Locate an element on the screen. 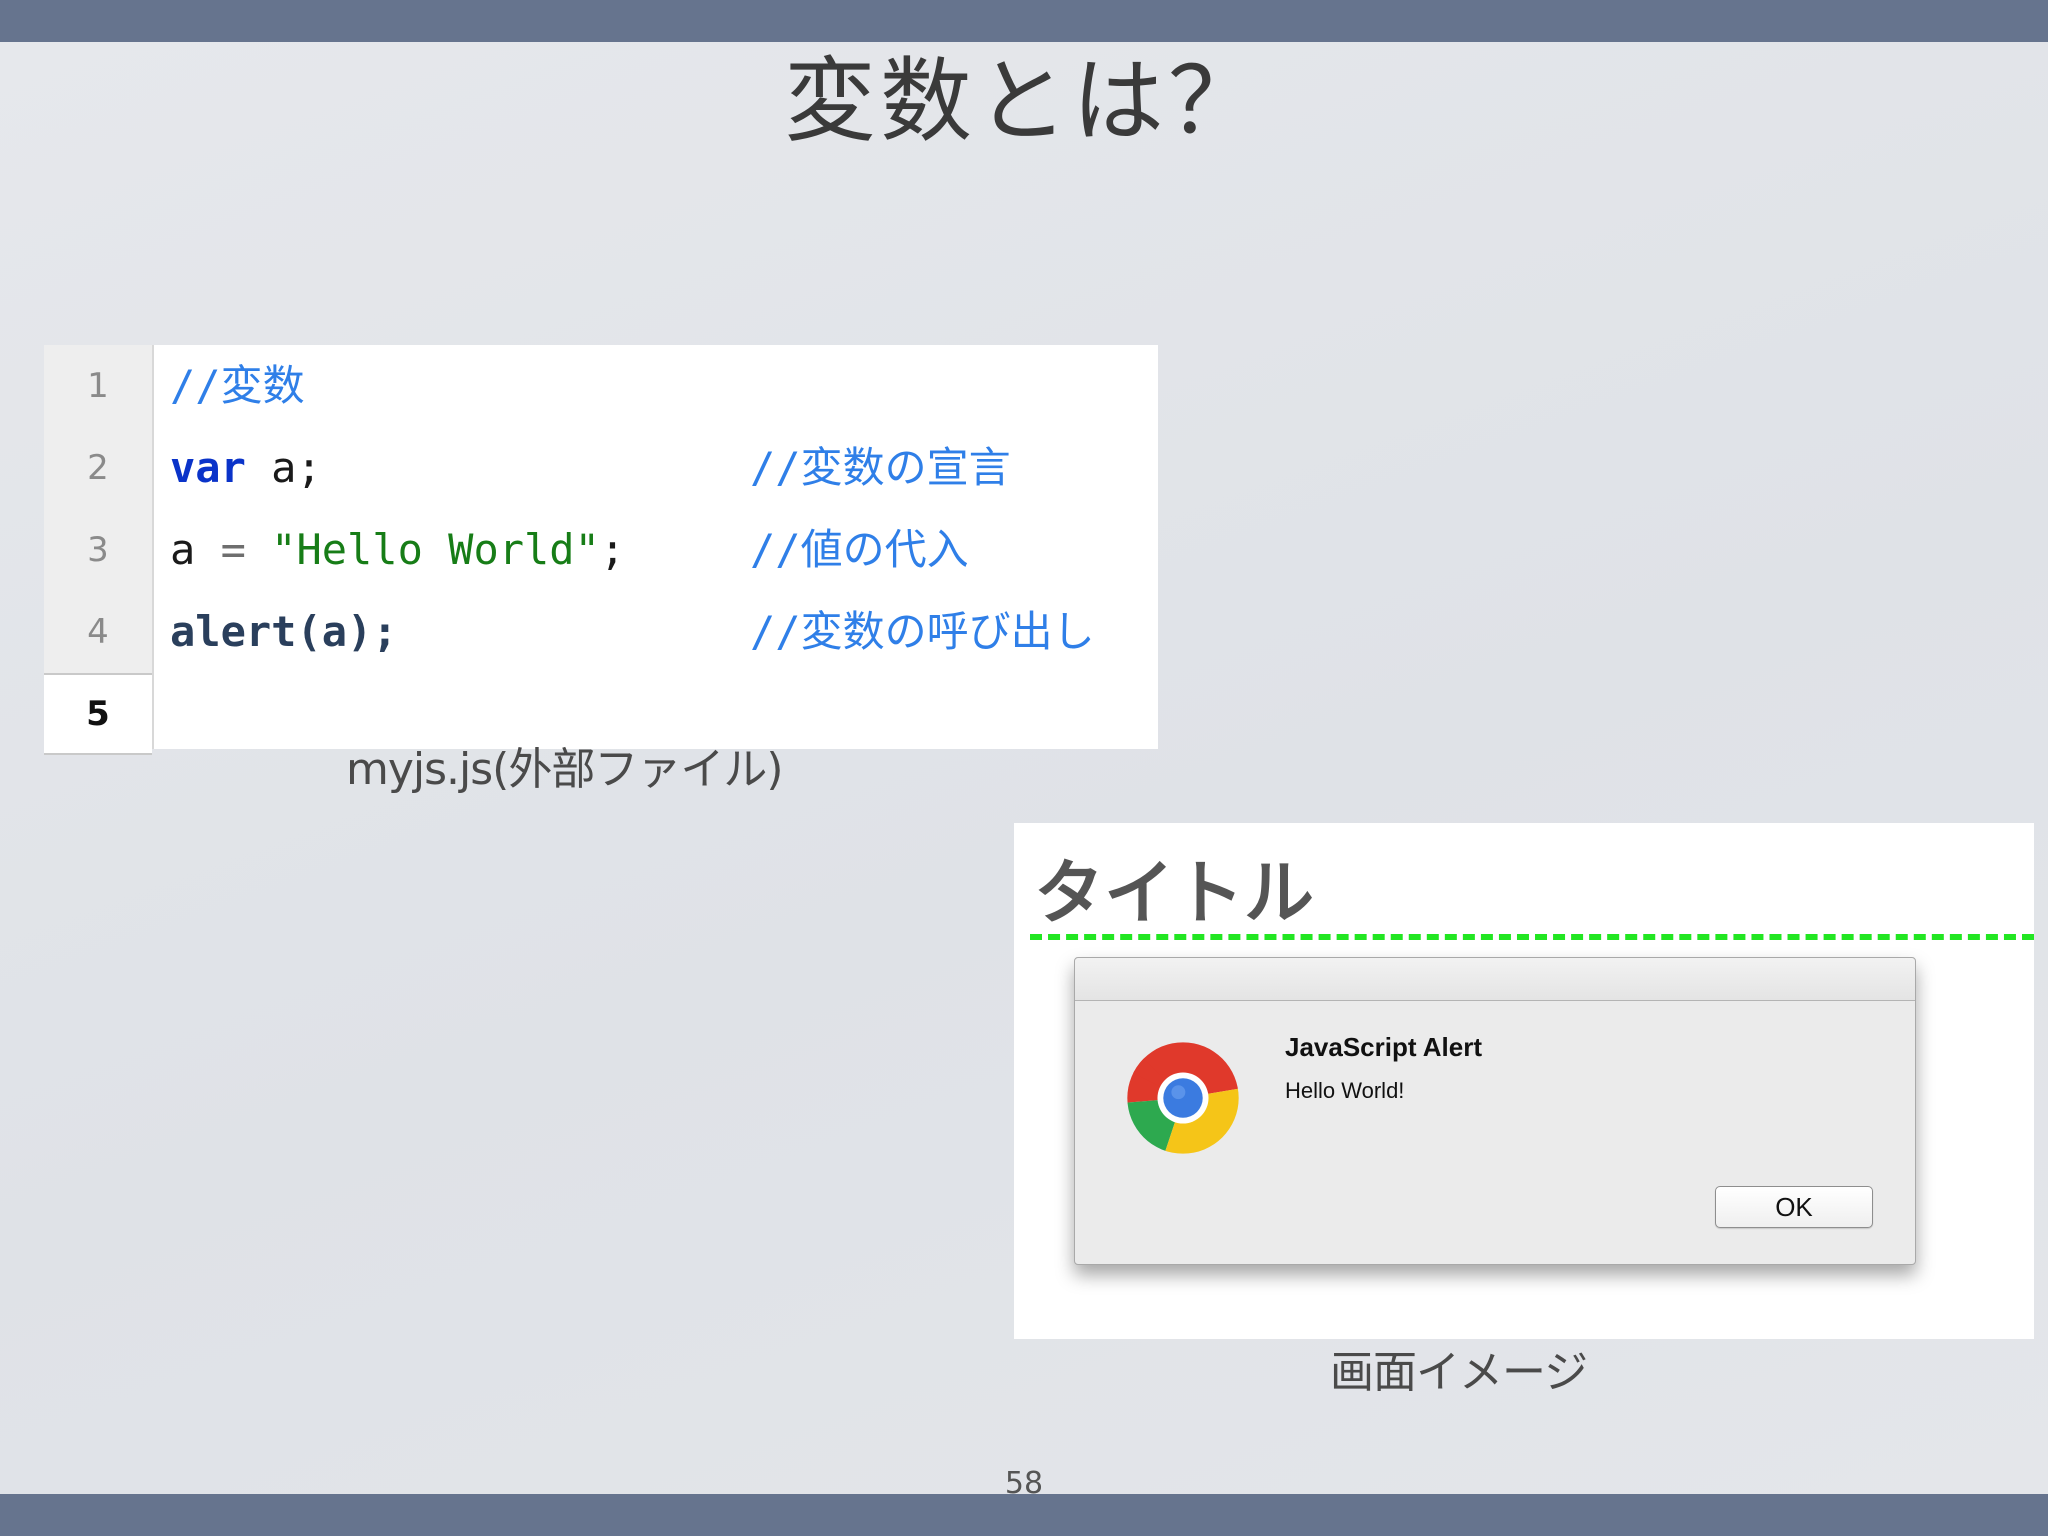 This screenshot has height=1536, width=2048. ok-button: OK is located at coordinates (1794, 1207).